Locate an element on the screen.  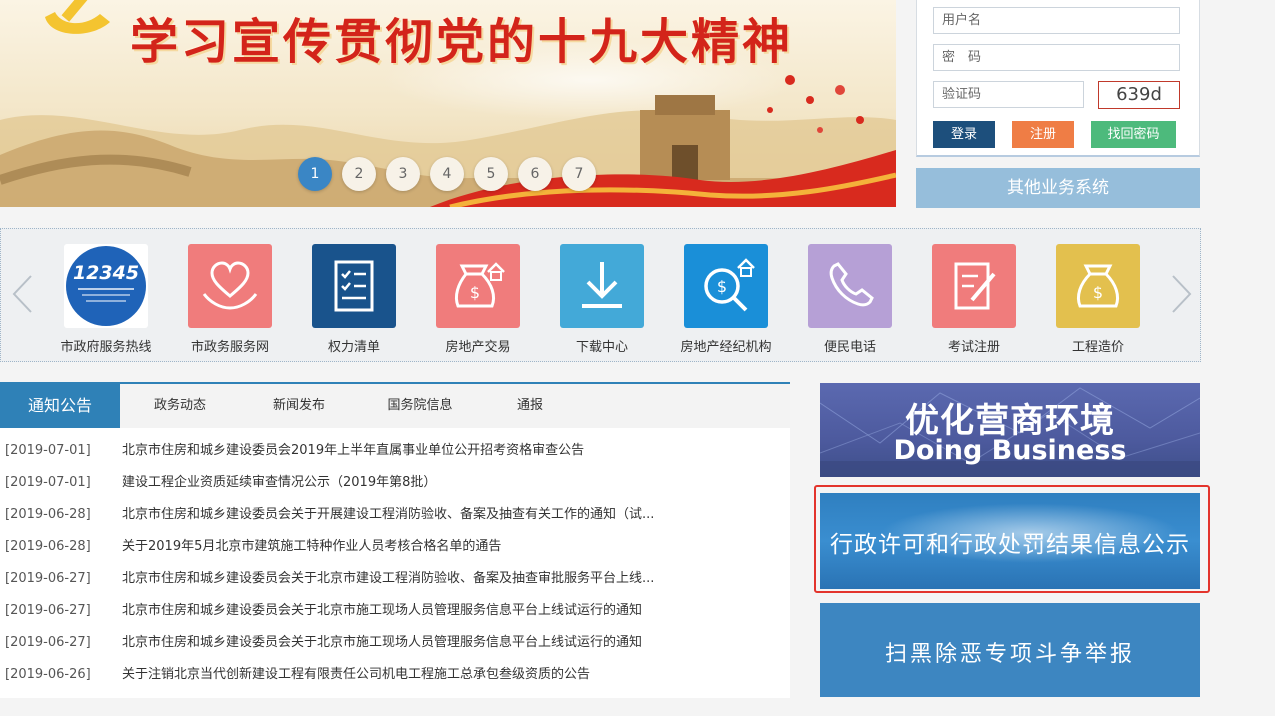
chevron-right-icon is located at coordinates (1182, 294).